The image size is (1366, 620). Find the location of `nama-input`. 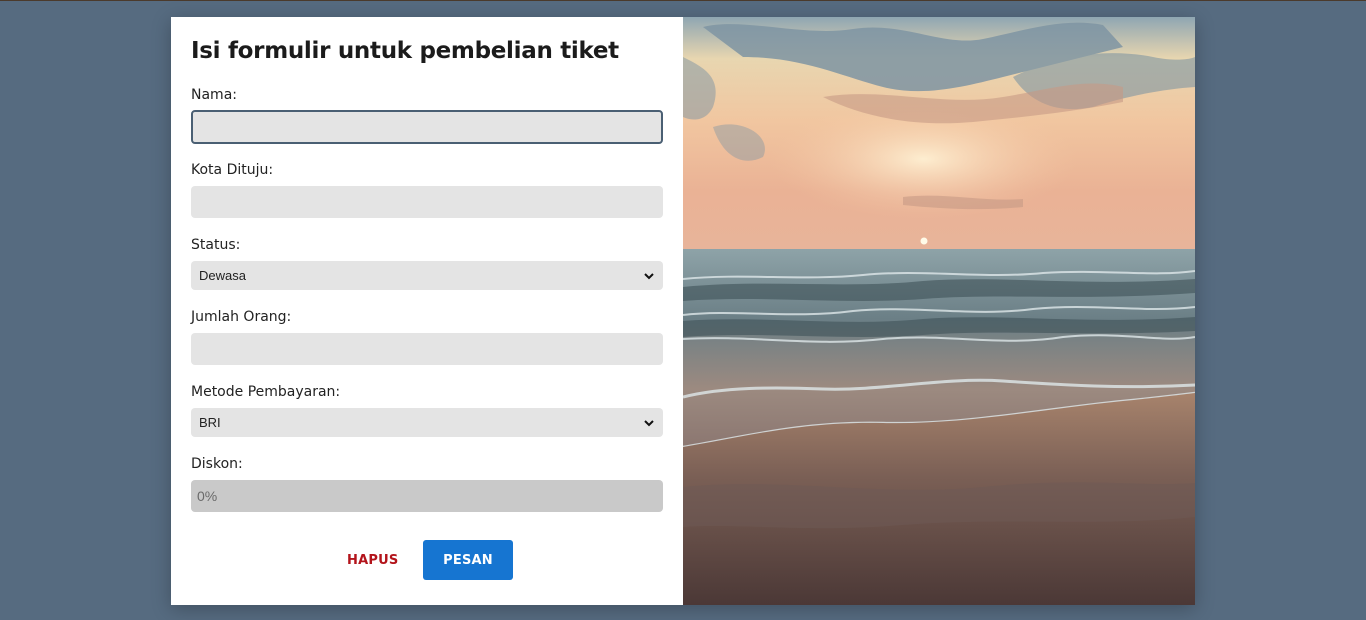

nama-input is located at coordinates (427, 127).